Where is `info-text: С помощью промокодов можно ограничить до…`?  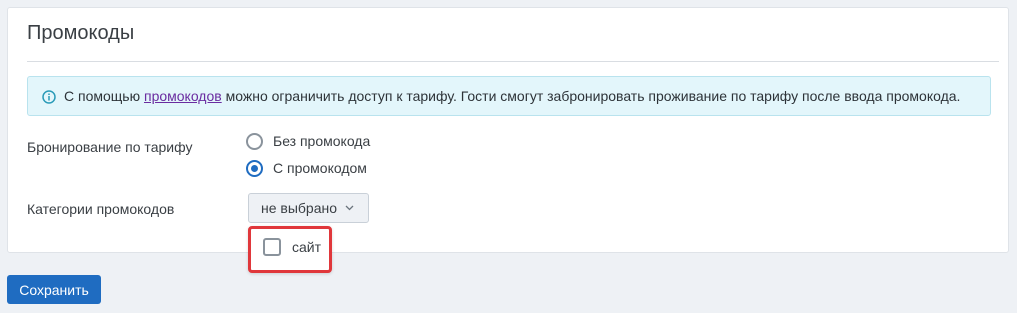
info-text: С помощью промокодов можно ограничить до… is located at coordinates (512, 96).